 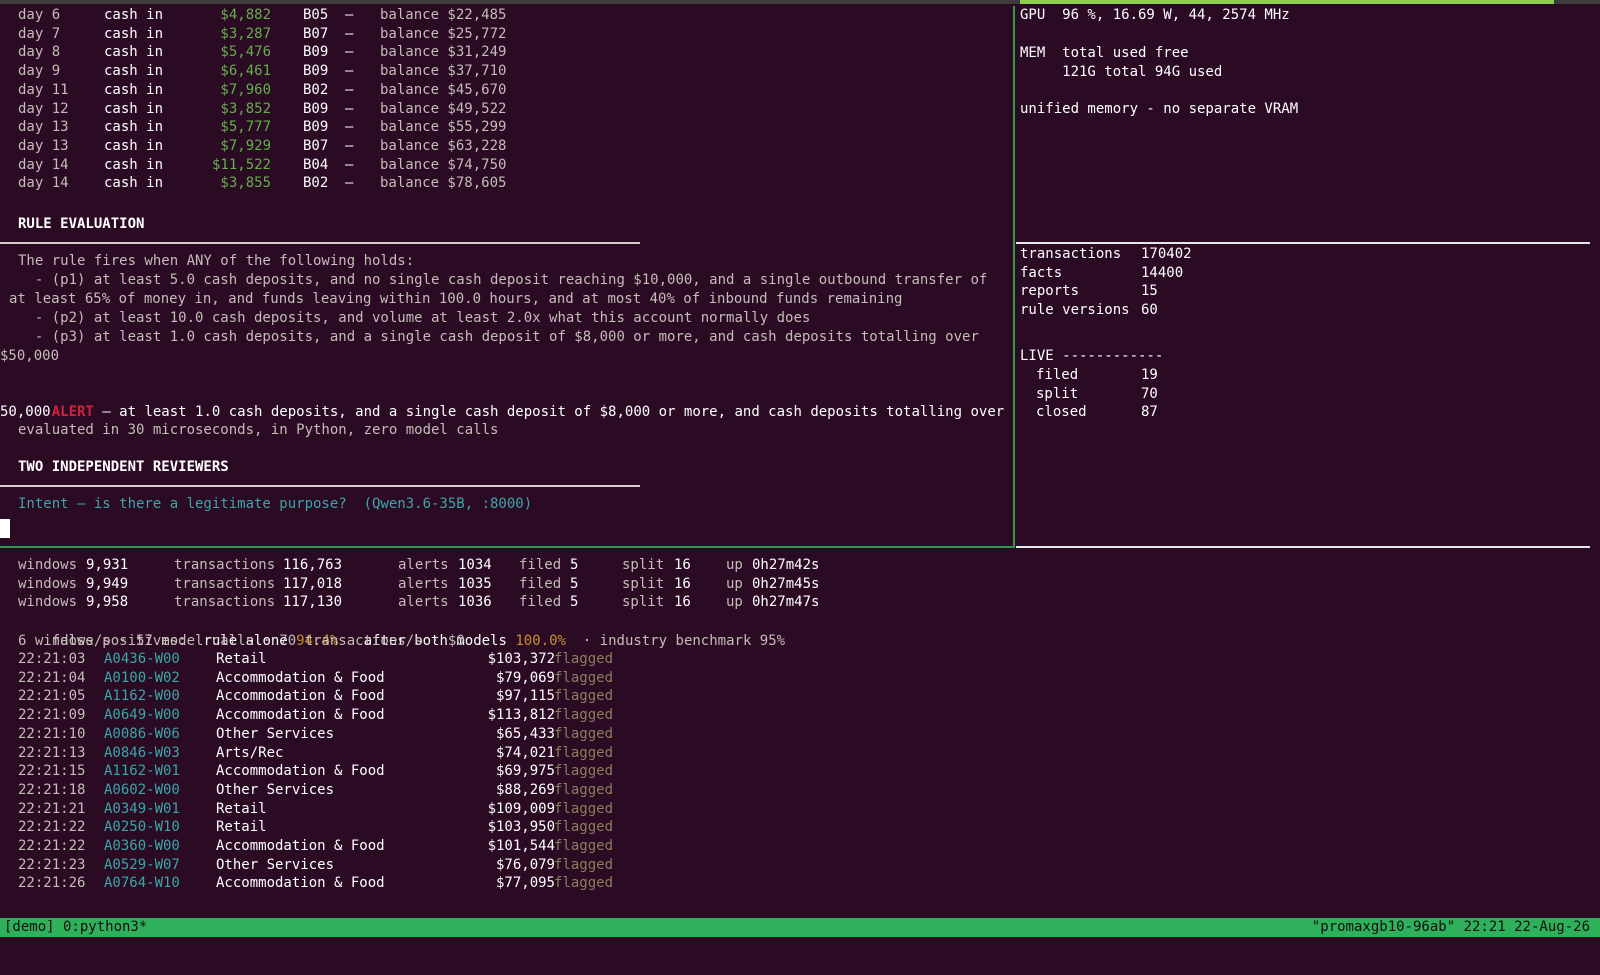 What do you see at coordinates (1014, 277) in the screenshot?
I see `pane-divider-vertical` at bounding box center [1014, 277].